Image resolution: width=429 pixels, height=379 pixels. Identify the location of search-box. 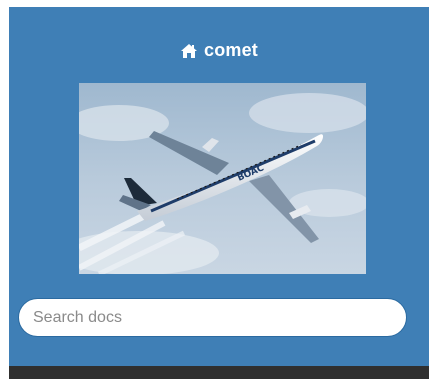
(212, 317).